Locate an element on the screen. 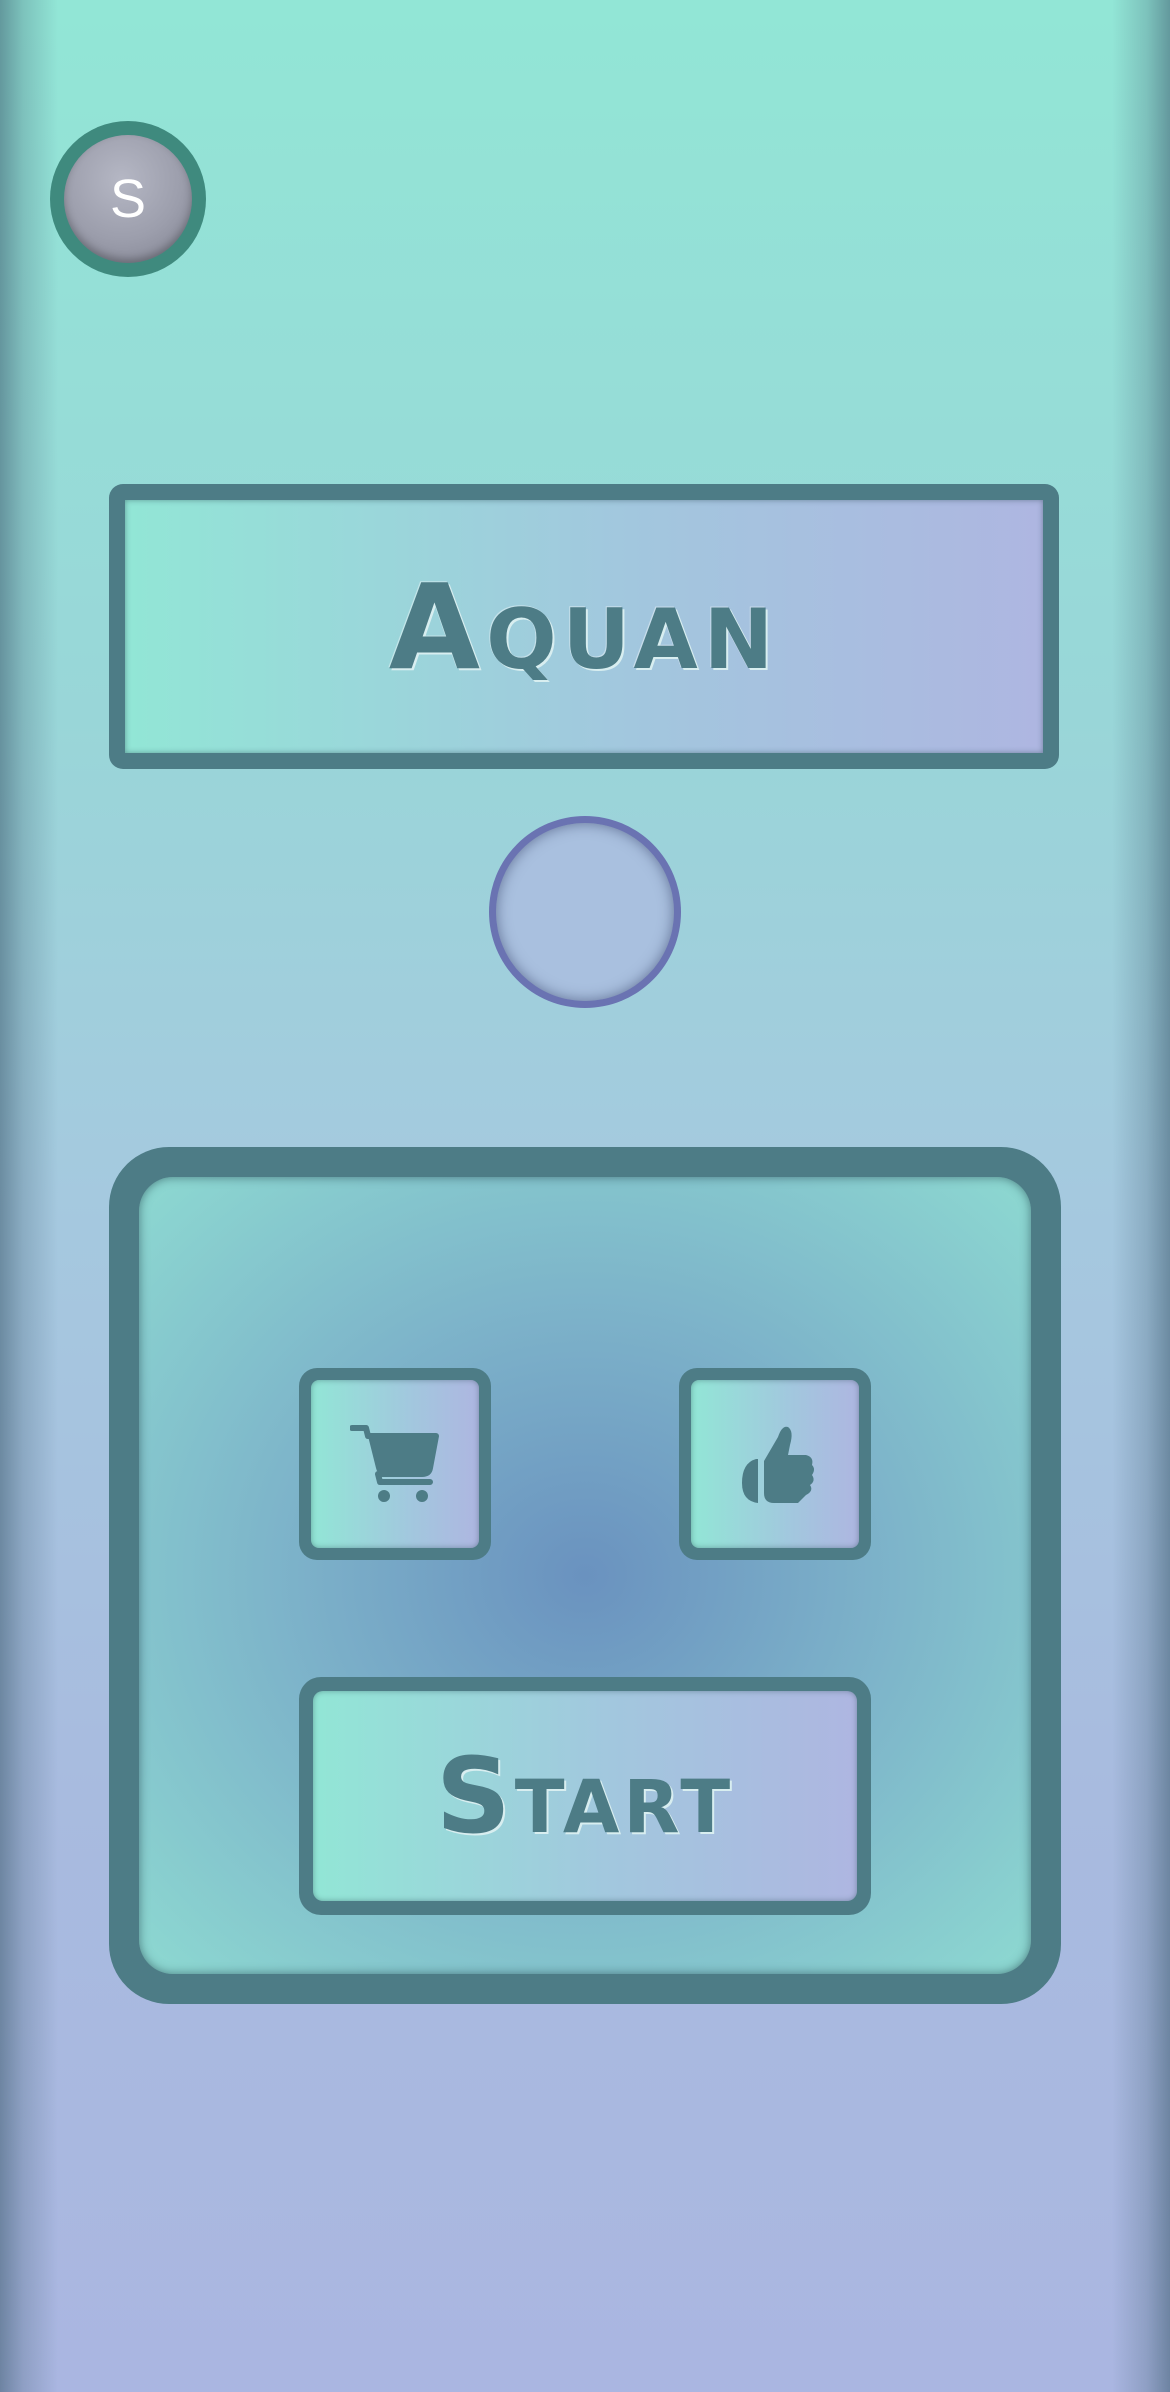  start-button-label: Start is located at coordinates (585, 1796).